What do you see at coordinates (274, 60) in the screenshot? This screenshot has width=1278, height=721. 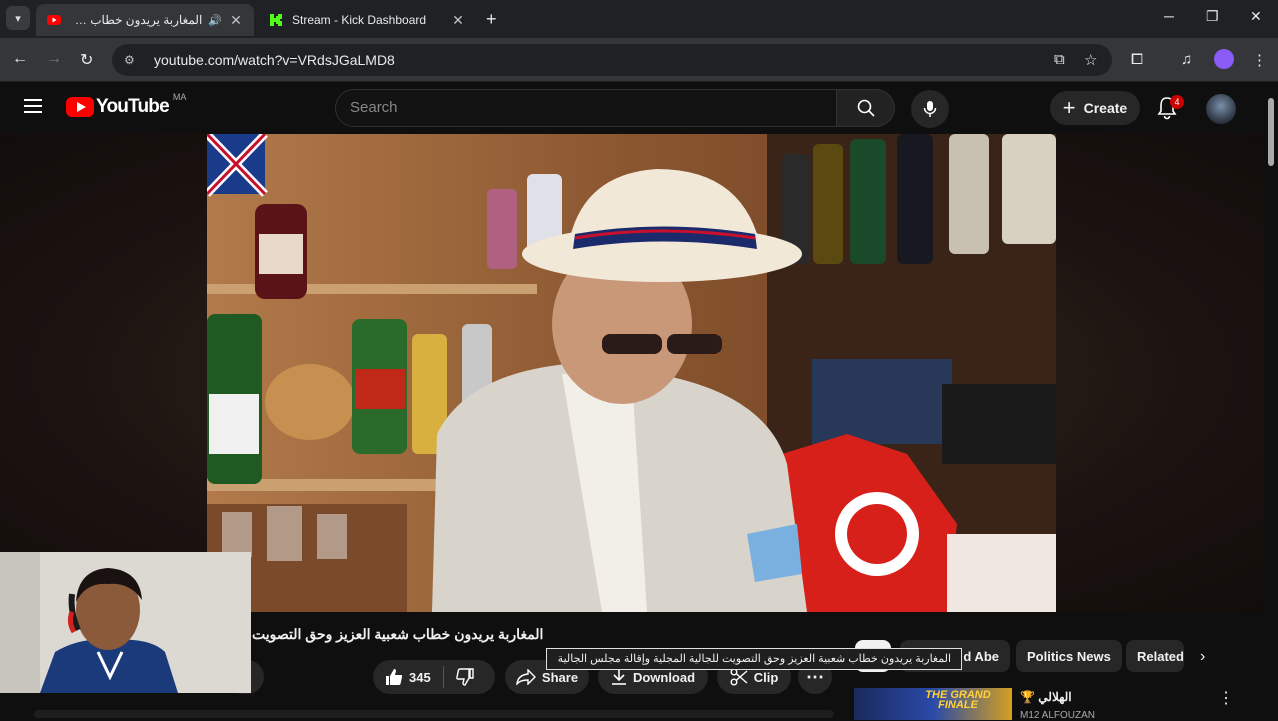 I see `url-text: youtube.com/watch?v=VRdsJGaLMD8` at bounding box center [274, 60].